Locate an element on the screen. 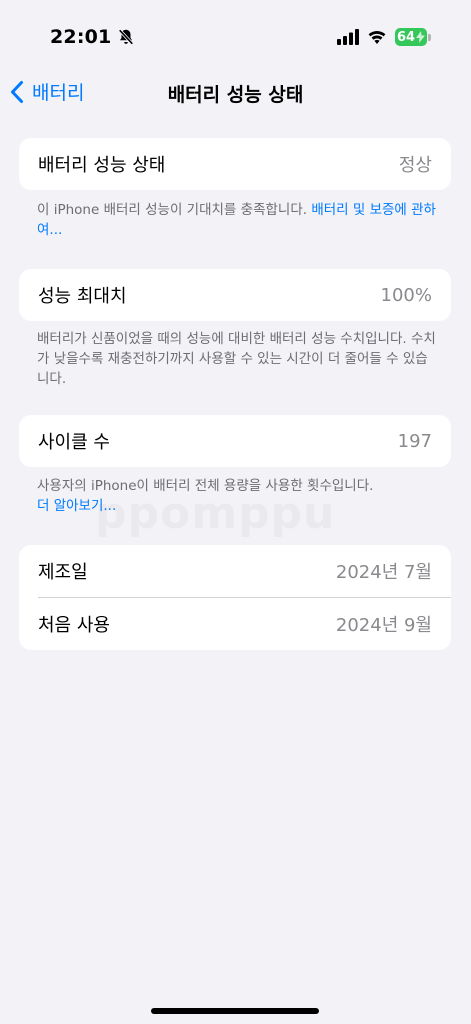 This screenshot has width=471, height=1024. manufacture-date-label: 제조일 is located at coordinates (63, 572).